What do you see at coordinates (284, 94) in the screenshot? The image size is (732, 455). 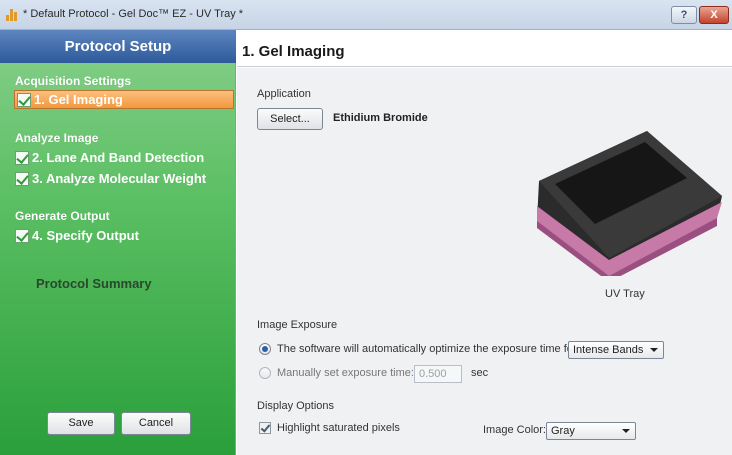 I see `application-label: Application` at bounding box center [284, 94].